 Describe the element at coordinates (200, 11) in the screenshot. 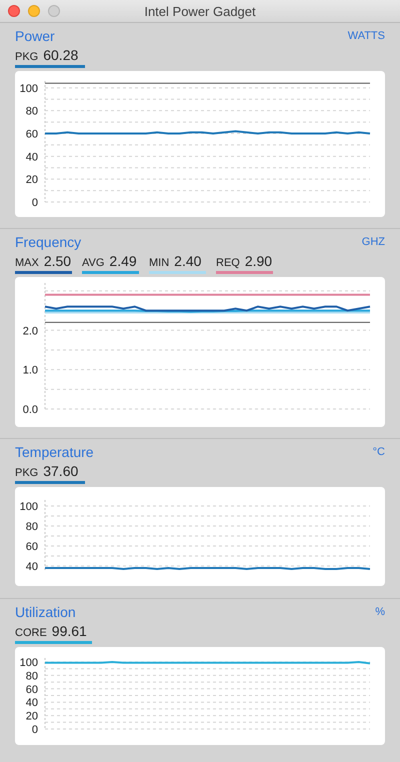

I see `window-title: Intel Power Gadget` at that location.